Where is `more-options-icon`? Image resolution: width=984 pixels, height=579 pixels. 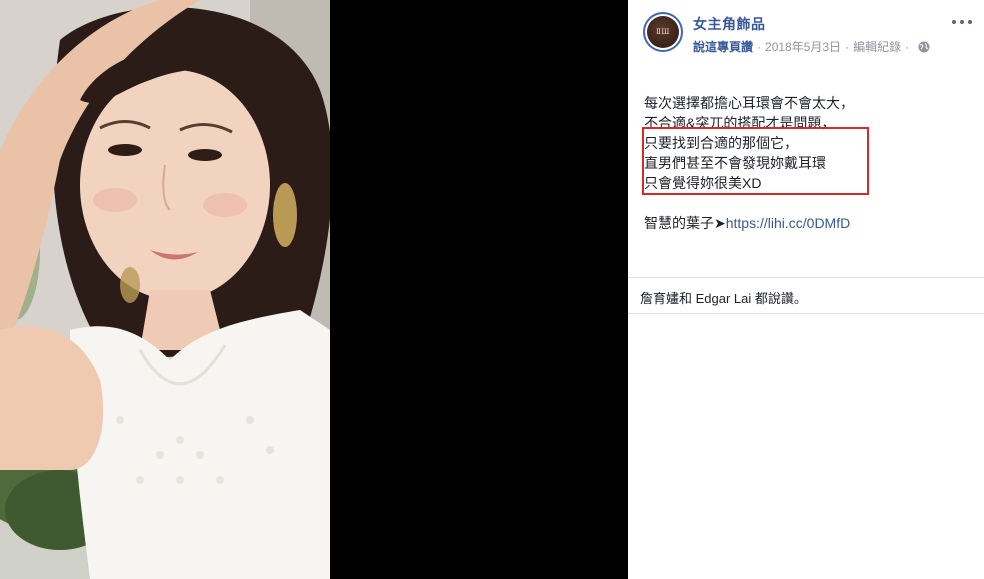
more-options-icon is located at coordinates (962, 22).